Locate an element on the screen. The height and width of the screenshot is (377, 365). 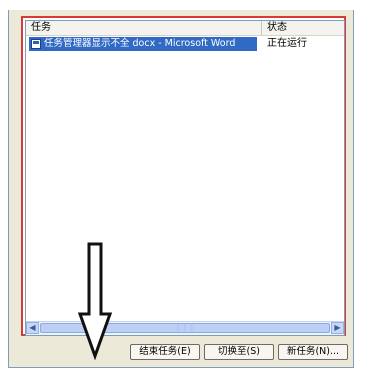
horizontal-scrollbar: ◀ ⋮⋮⋮ ▶ is located at coordinates (185, 328).